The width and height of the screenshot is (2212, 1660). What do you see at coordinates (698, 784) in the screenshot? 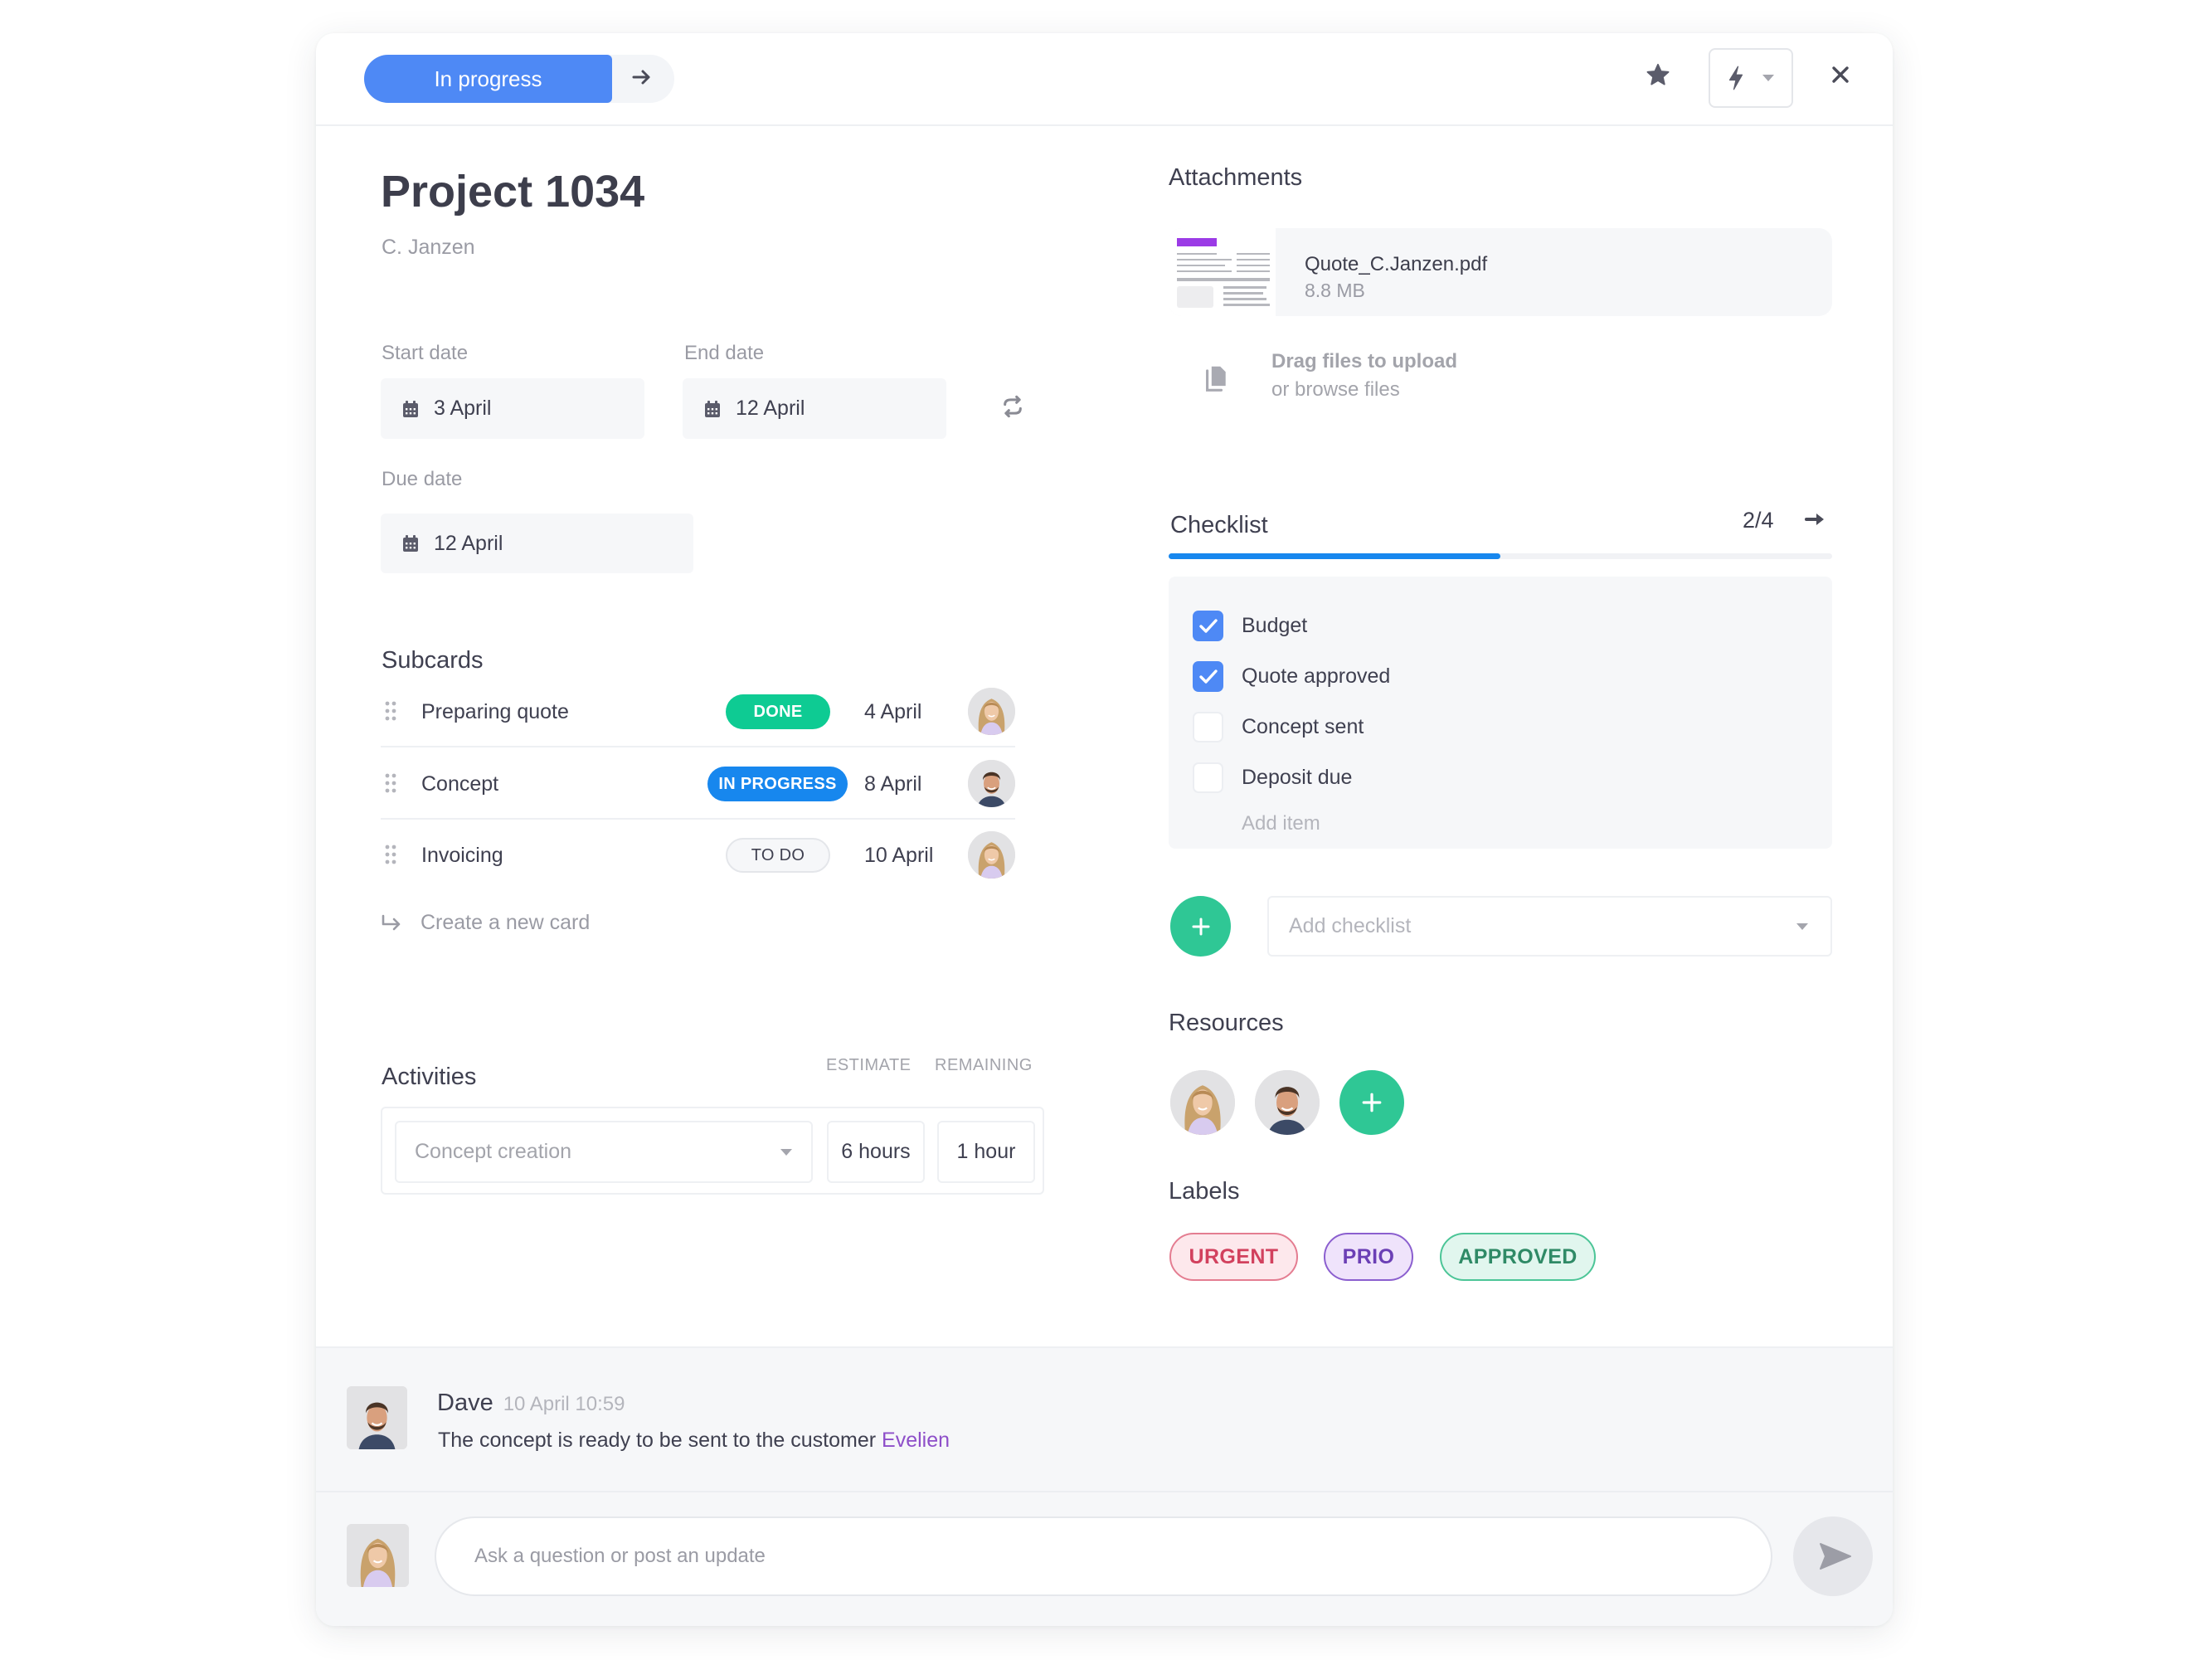
I see `subcard-row: Concept IN PROGRESS 8 April` at bounding box center [698, 784].